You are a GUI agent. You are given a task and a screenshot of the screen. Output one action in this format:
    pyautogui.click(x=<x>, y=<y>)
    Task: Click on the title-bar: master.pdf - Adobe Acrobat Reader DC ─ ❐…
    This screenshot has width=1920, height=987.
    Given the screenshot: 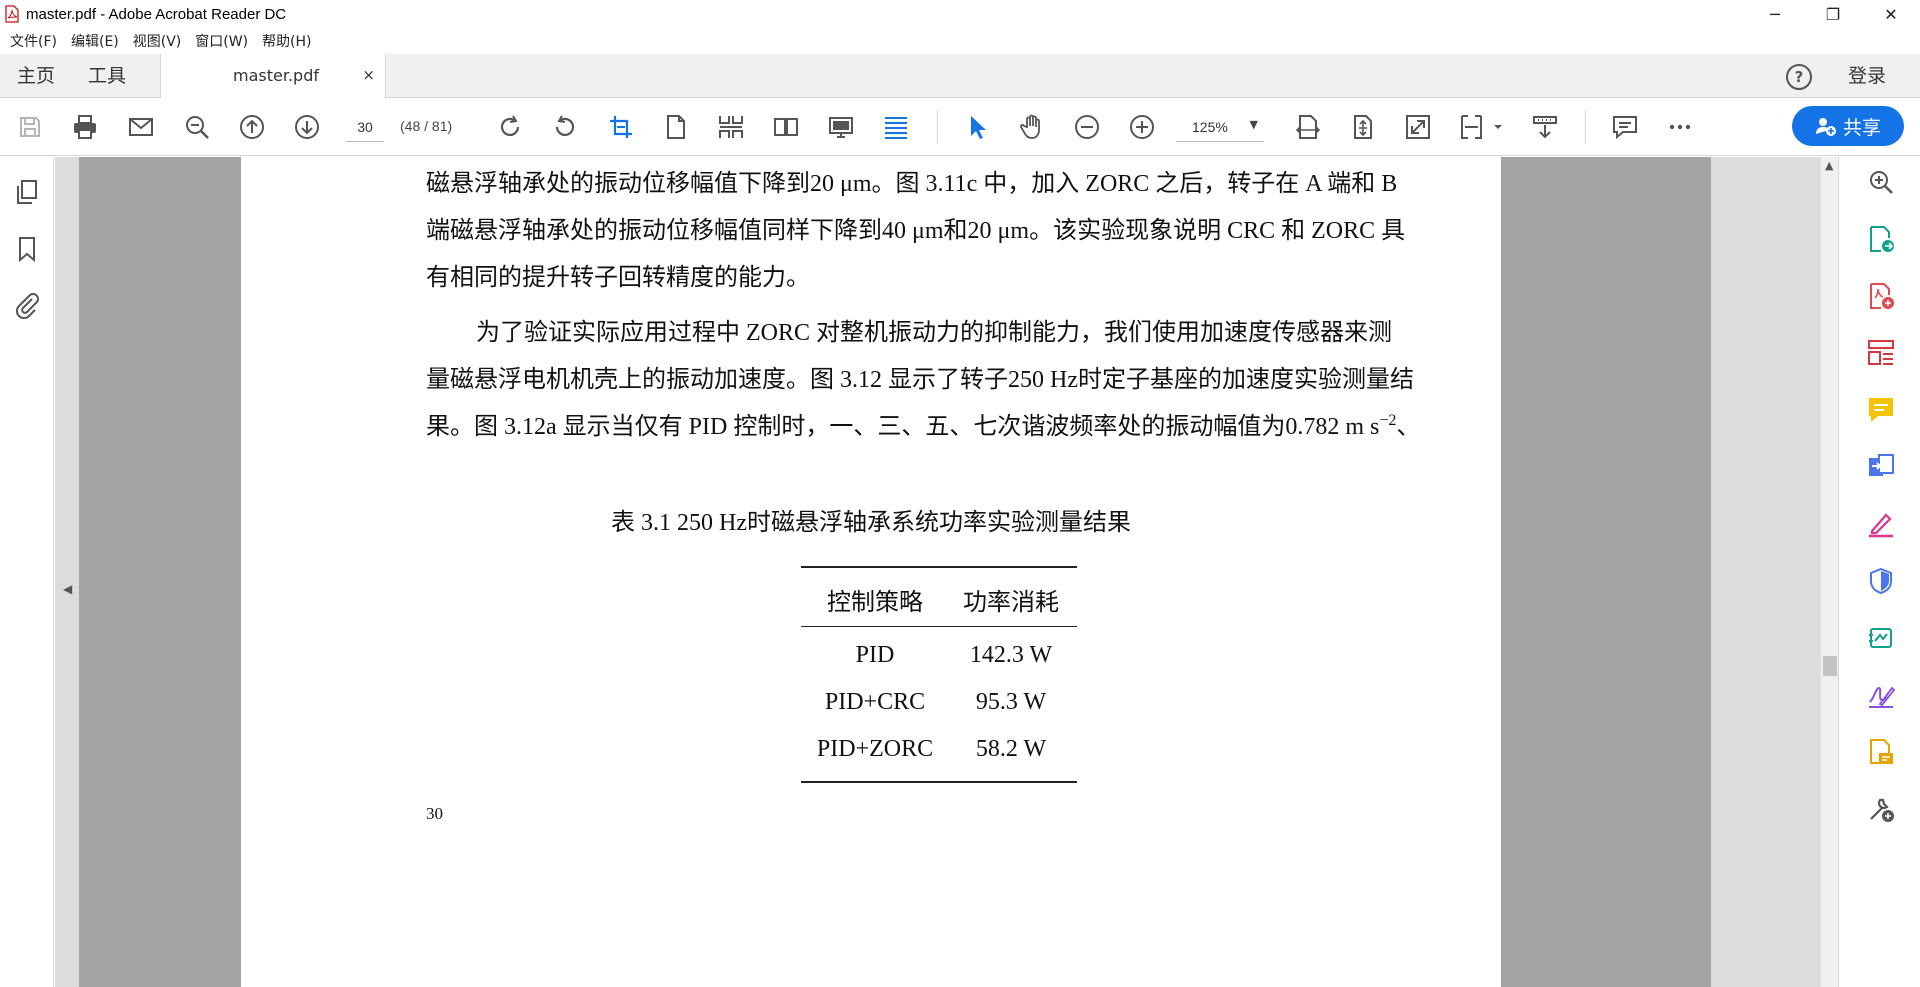 What is the action you would take?
    pyautogui.click(x=960, y=14)
    